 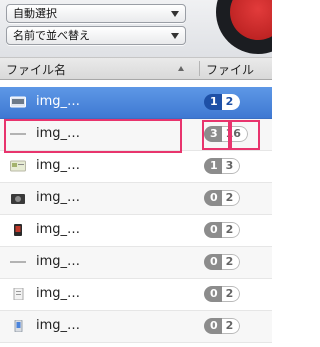 What do you see at coordinates (234, 134) in the screenshot?
I see `file-count-total: 16` at bounding box center [234, 134].